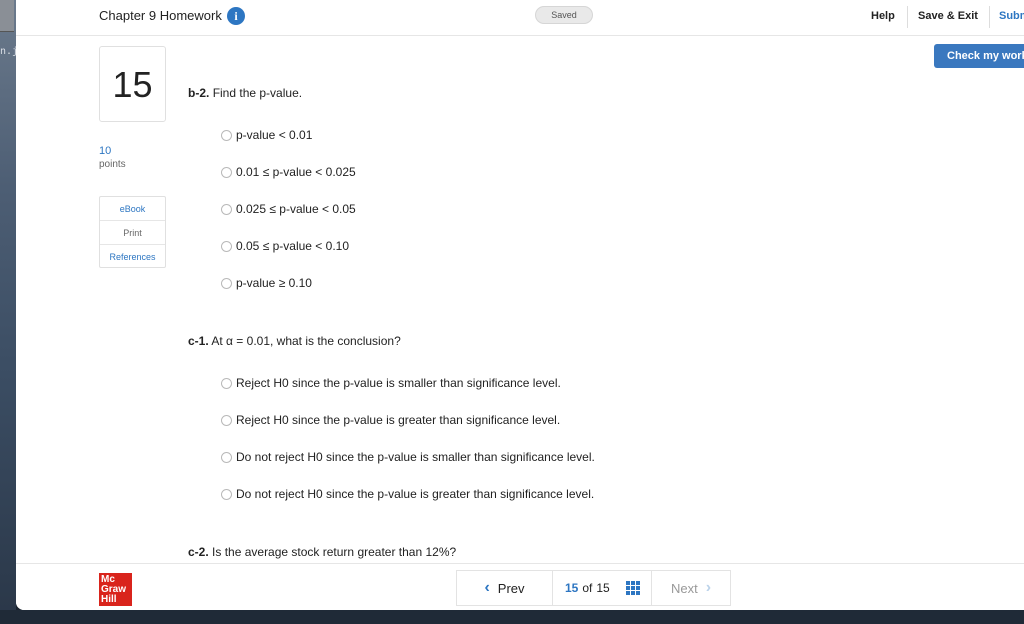  I want to click on page-total: 15, so click(603, 588).